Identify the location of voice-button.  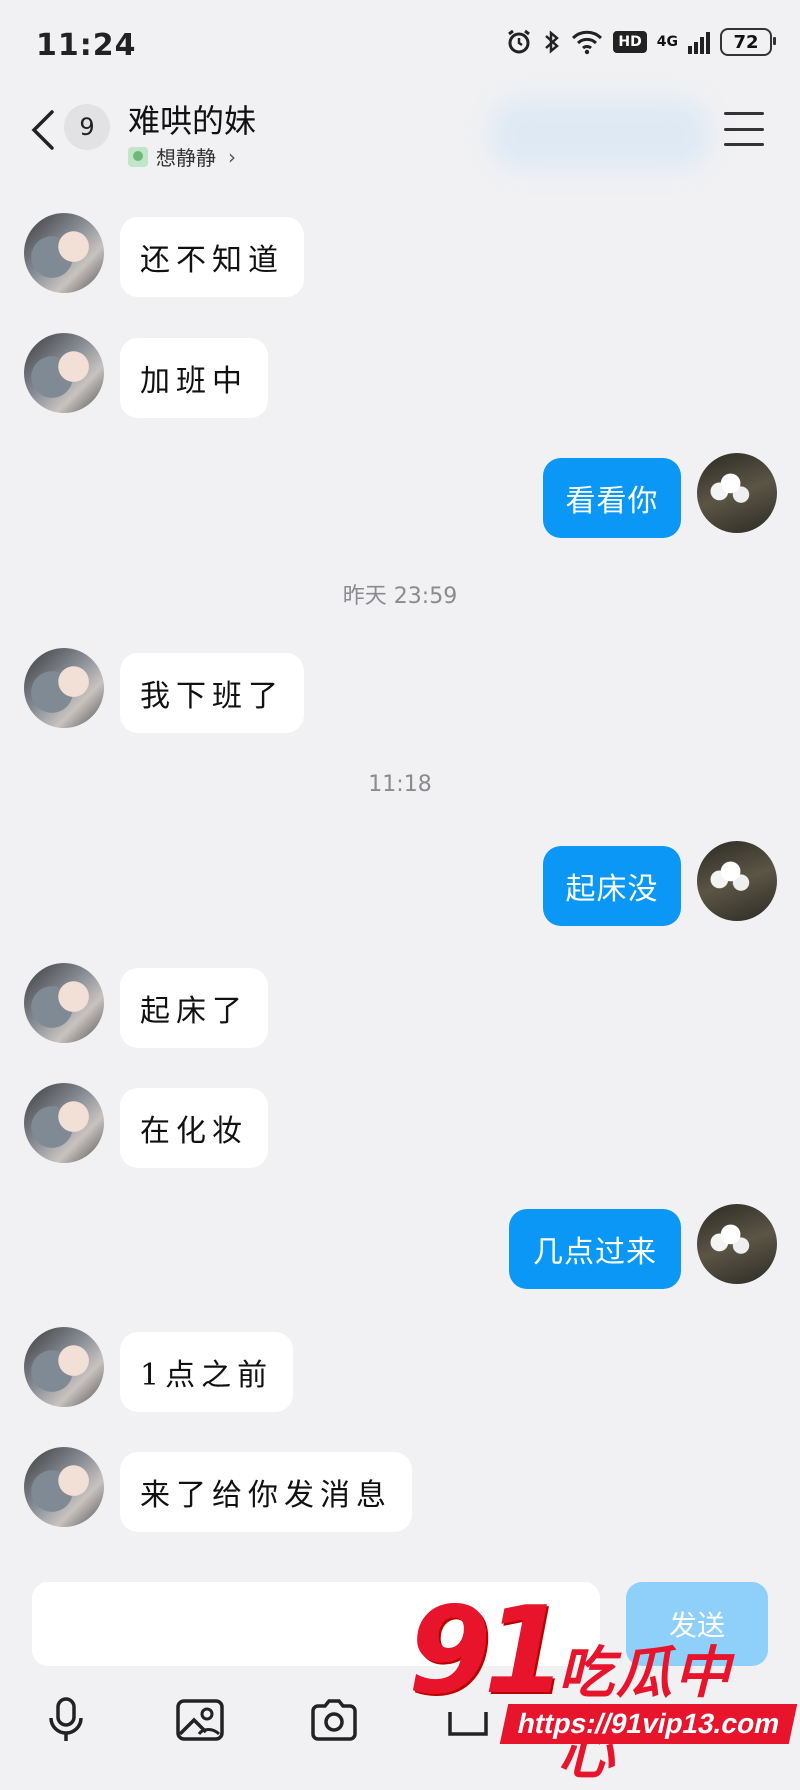
(66, 1720).